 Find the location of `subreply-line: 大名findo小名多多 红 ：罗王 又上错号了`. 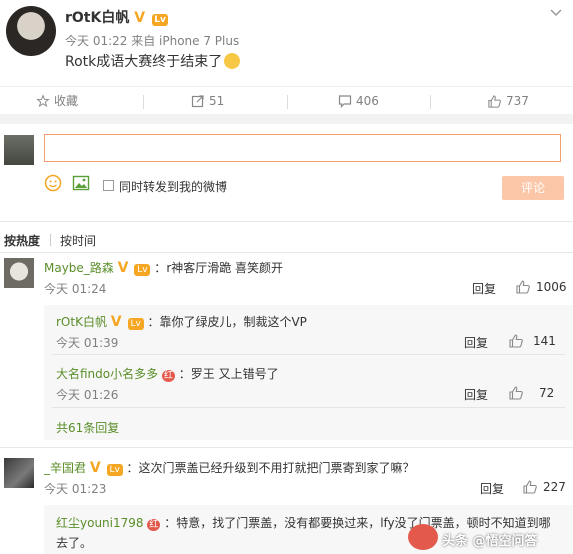

subreply-line: 大名findo小名多多 红 ：罗王 又上错号了 is located at coordinates (167, 373).